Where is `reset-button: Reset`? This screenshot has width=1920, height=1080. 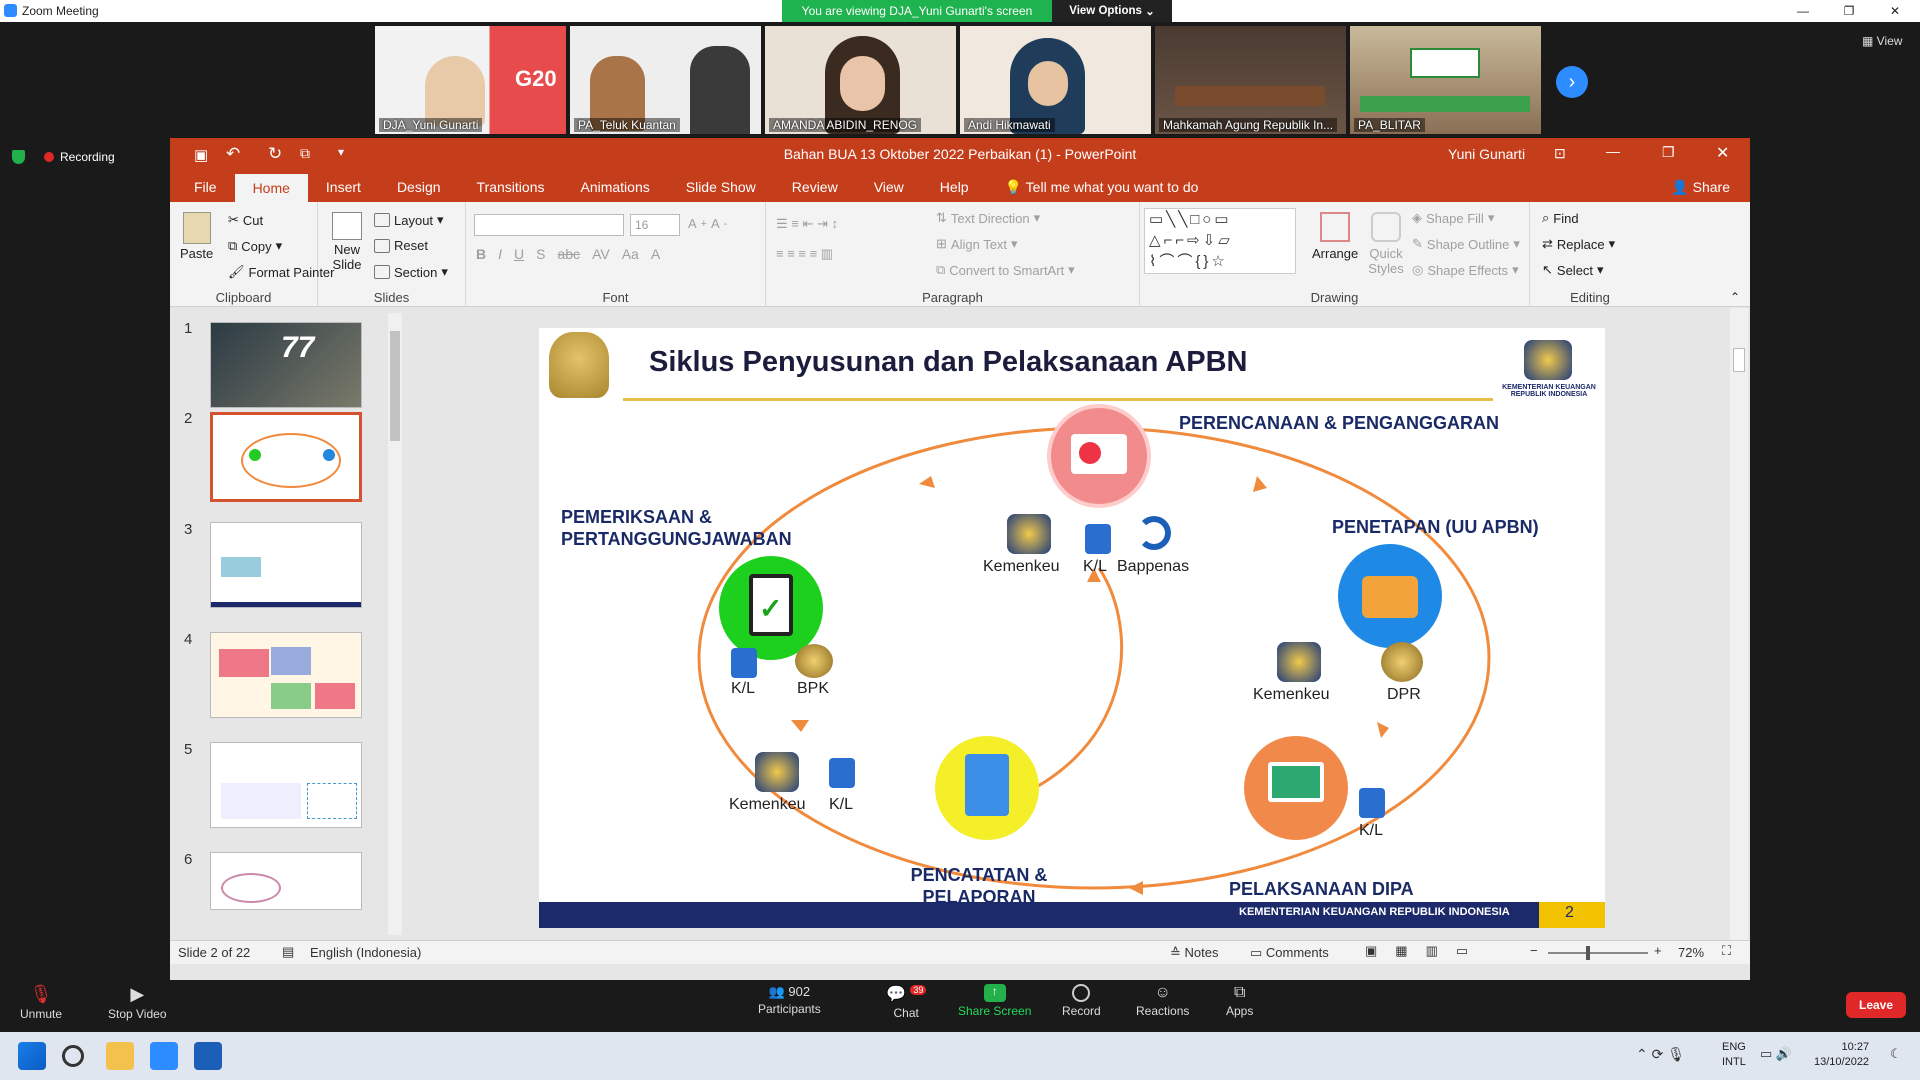
reset-button: Reset is located at coordinates (401, 245).